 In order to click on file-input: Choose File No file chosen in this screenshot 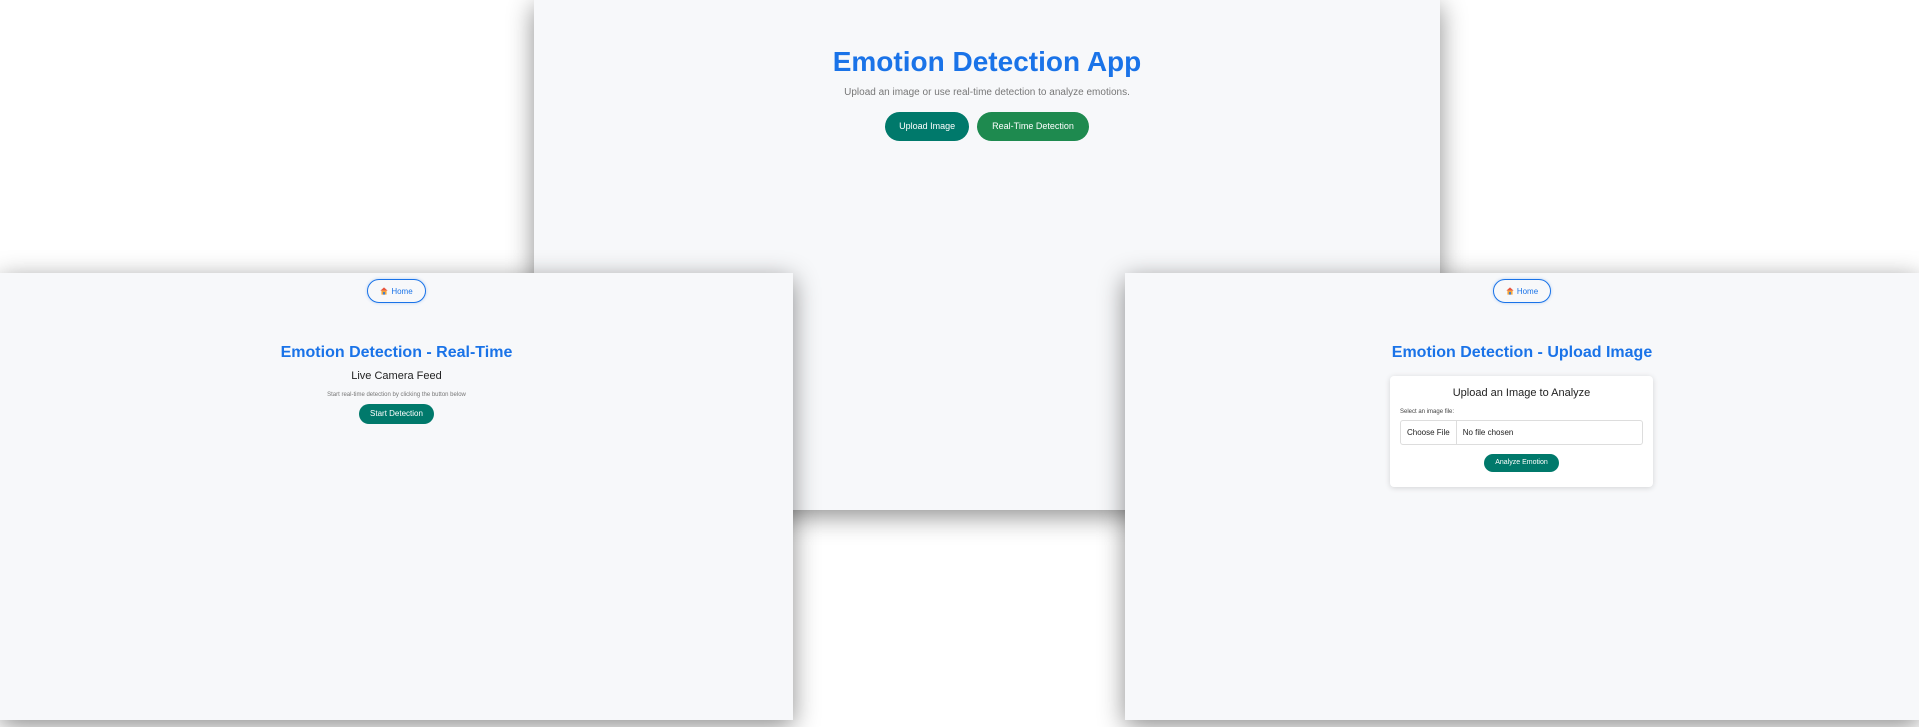, I will do `click(1521, 432)`.